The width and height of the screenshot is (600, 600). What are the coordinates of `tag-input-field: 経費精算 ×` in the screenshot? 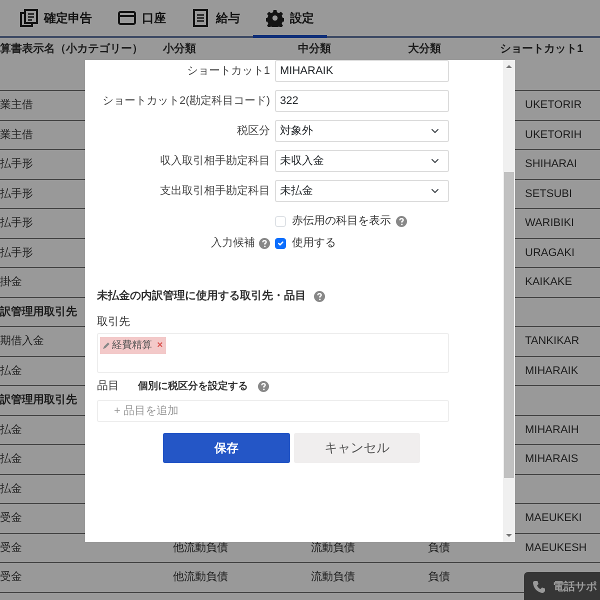 It's located at (273, 353).